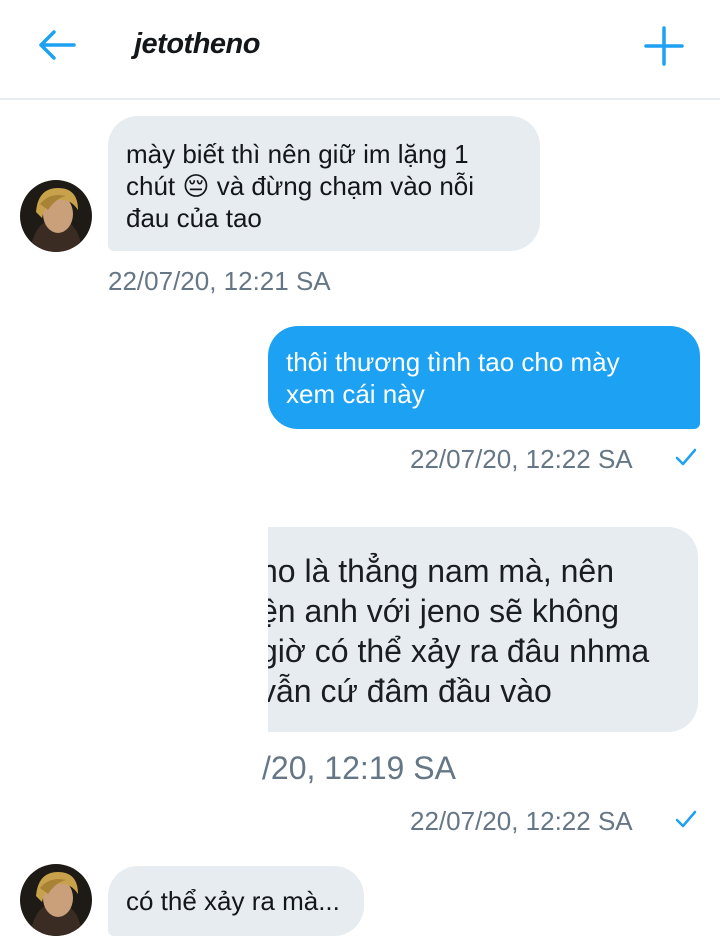 The image size is (720, 946). Describe the element at coordinates (459, 651) in the screenshot. I see `shared-line: giờ có thể xảy ra đâu nhma` at that location.